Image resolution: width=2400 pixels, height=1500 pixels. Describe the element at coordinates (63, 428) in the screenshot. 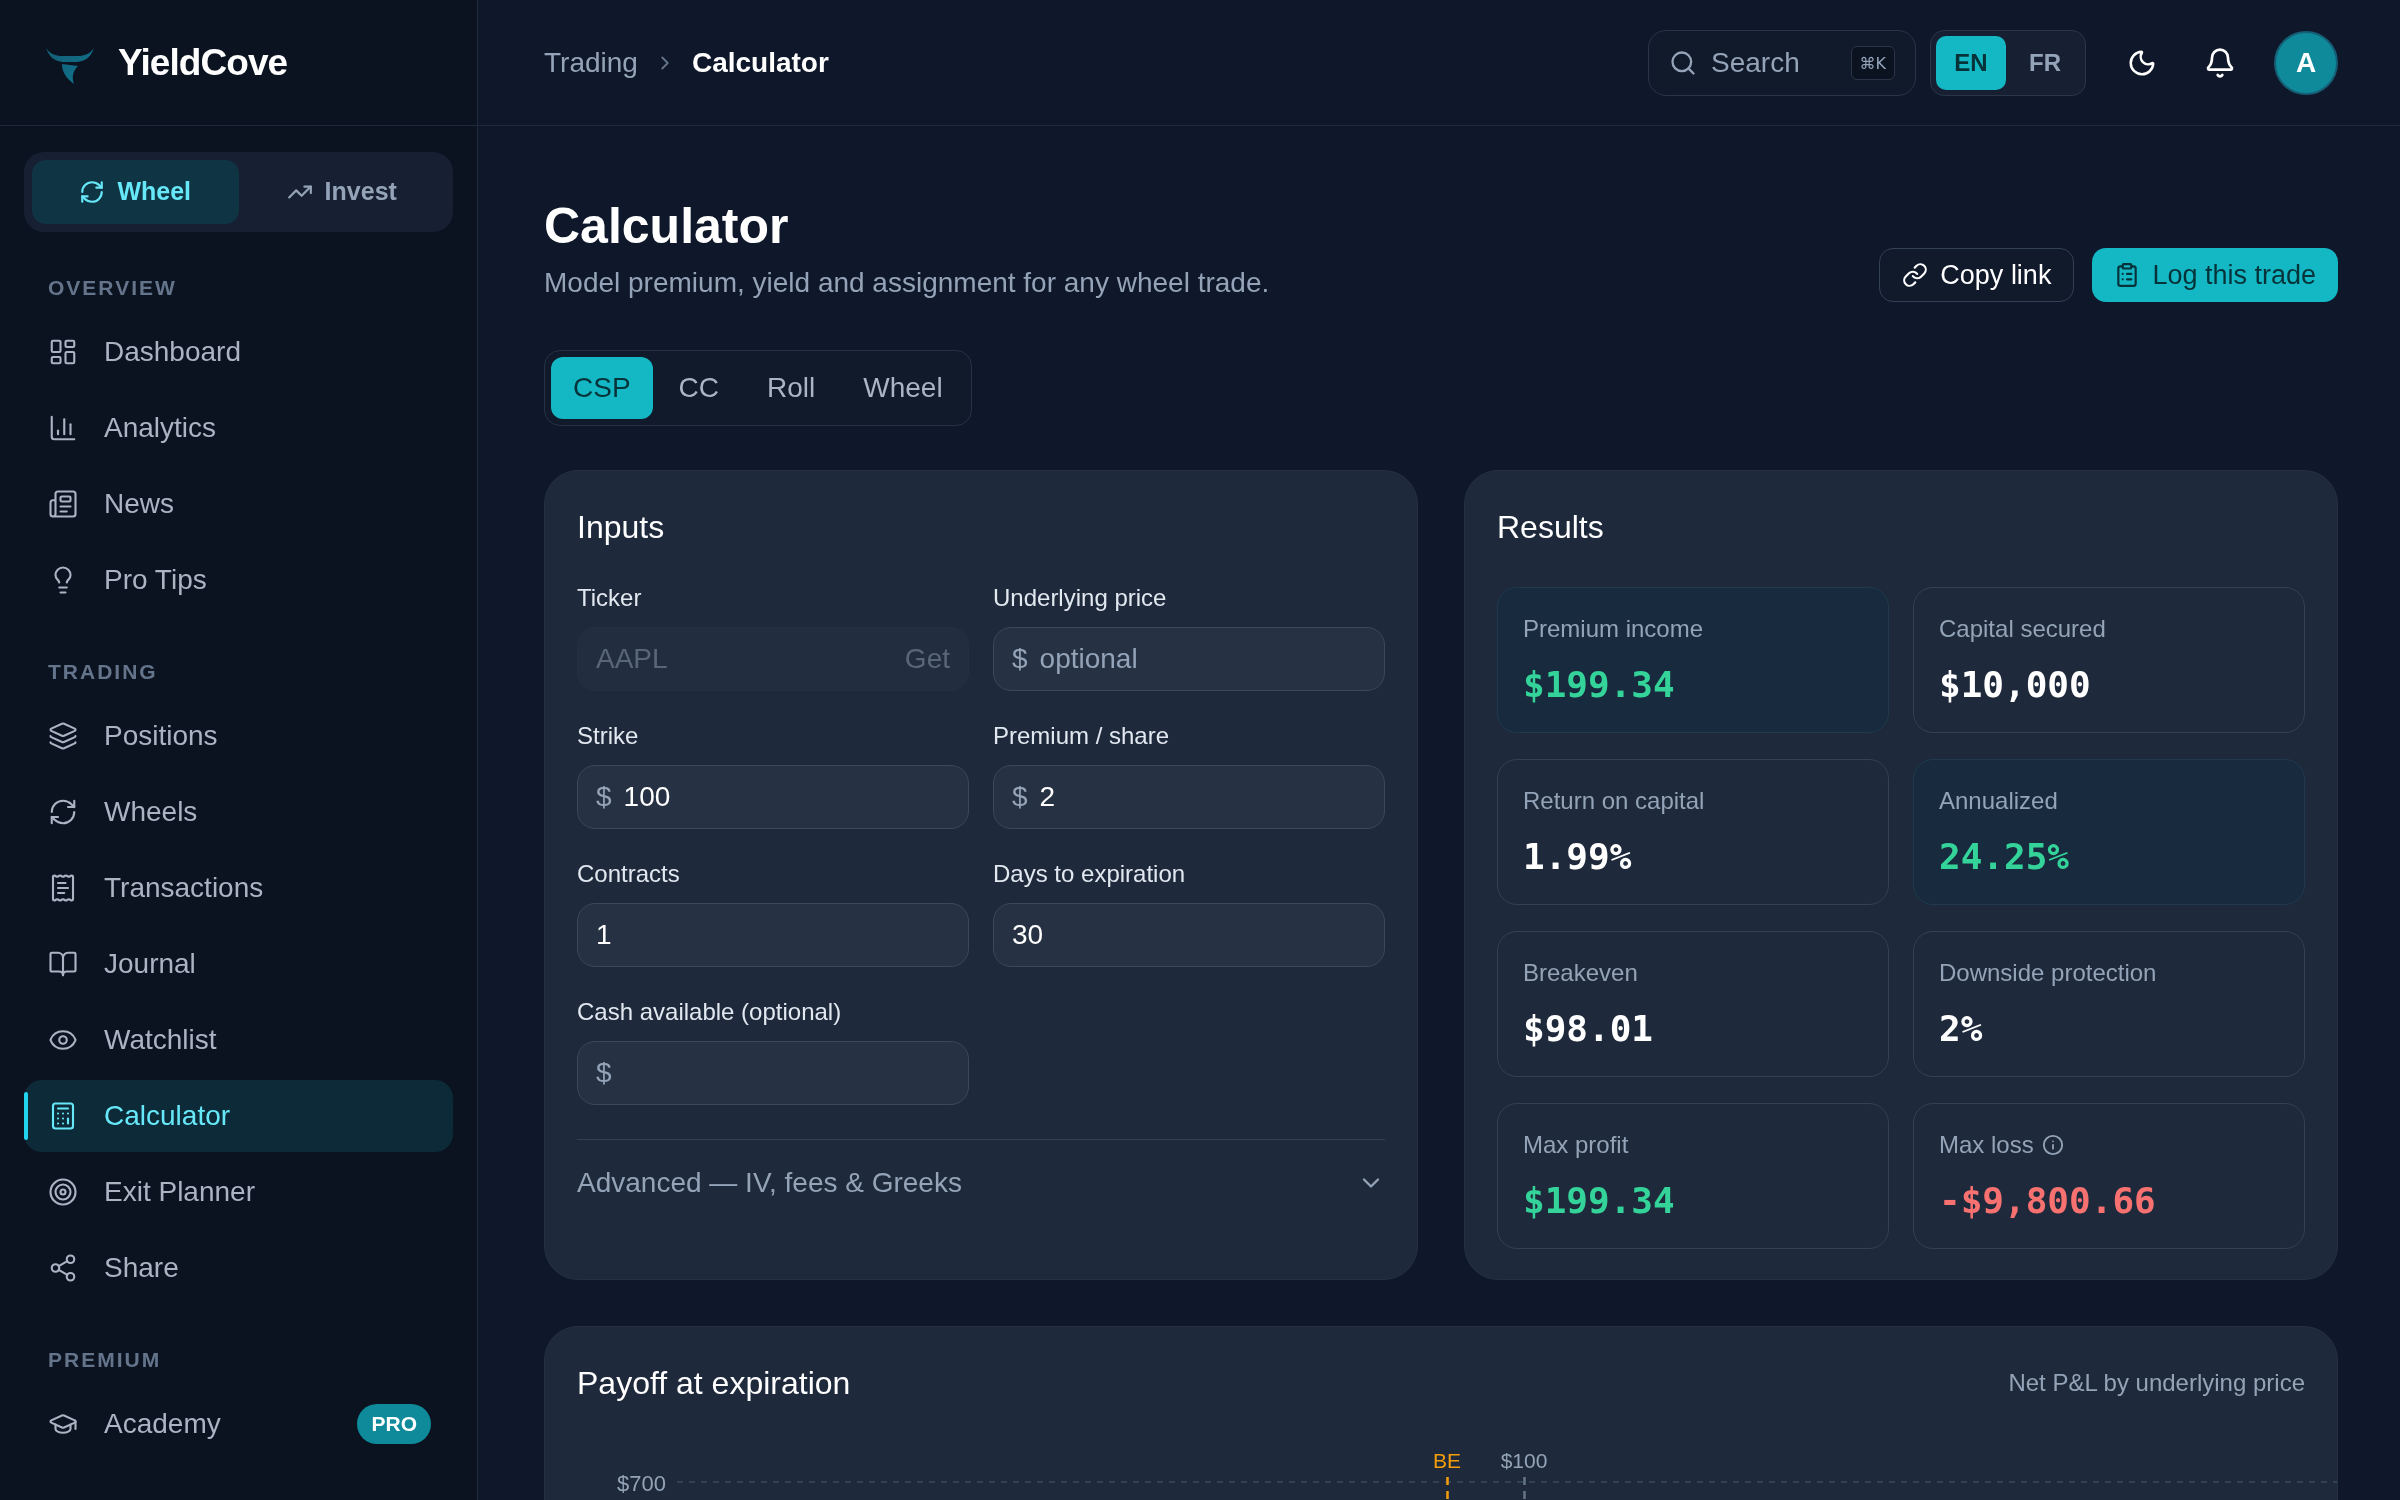

I see `bar-chart-icon` at that location.